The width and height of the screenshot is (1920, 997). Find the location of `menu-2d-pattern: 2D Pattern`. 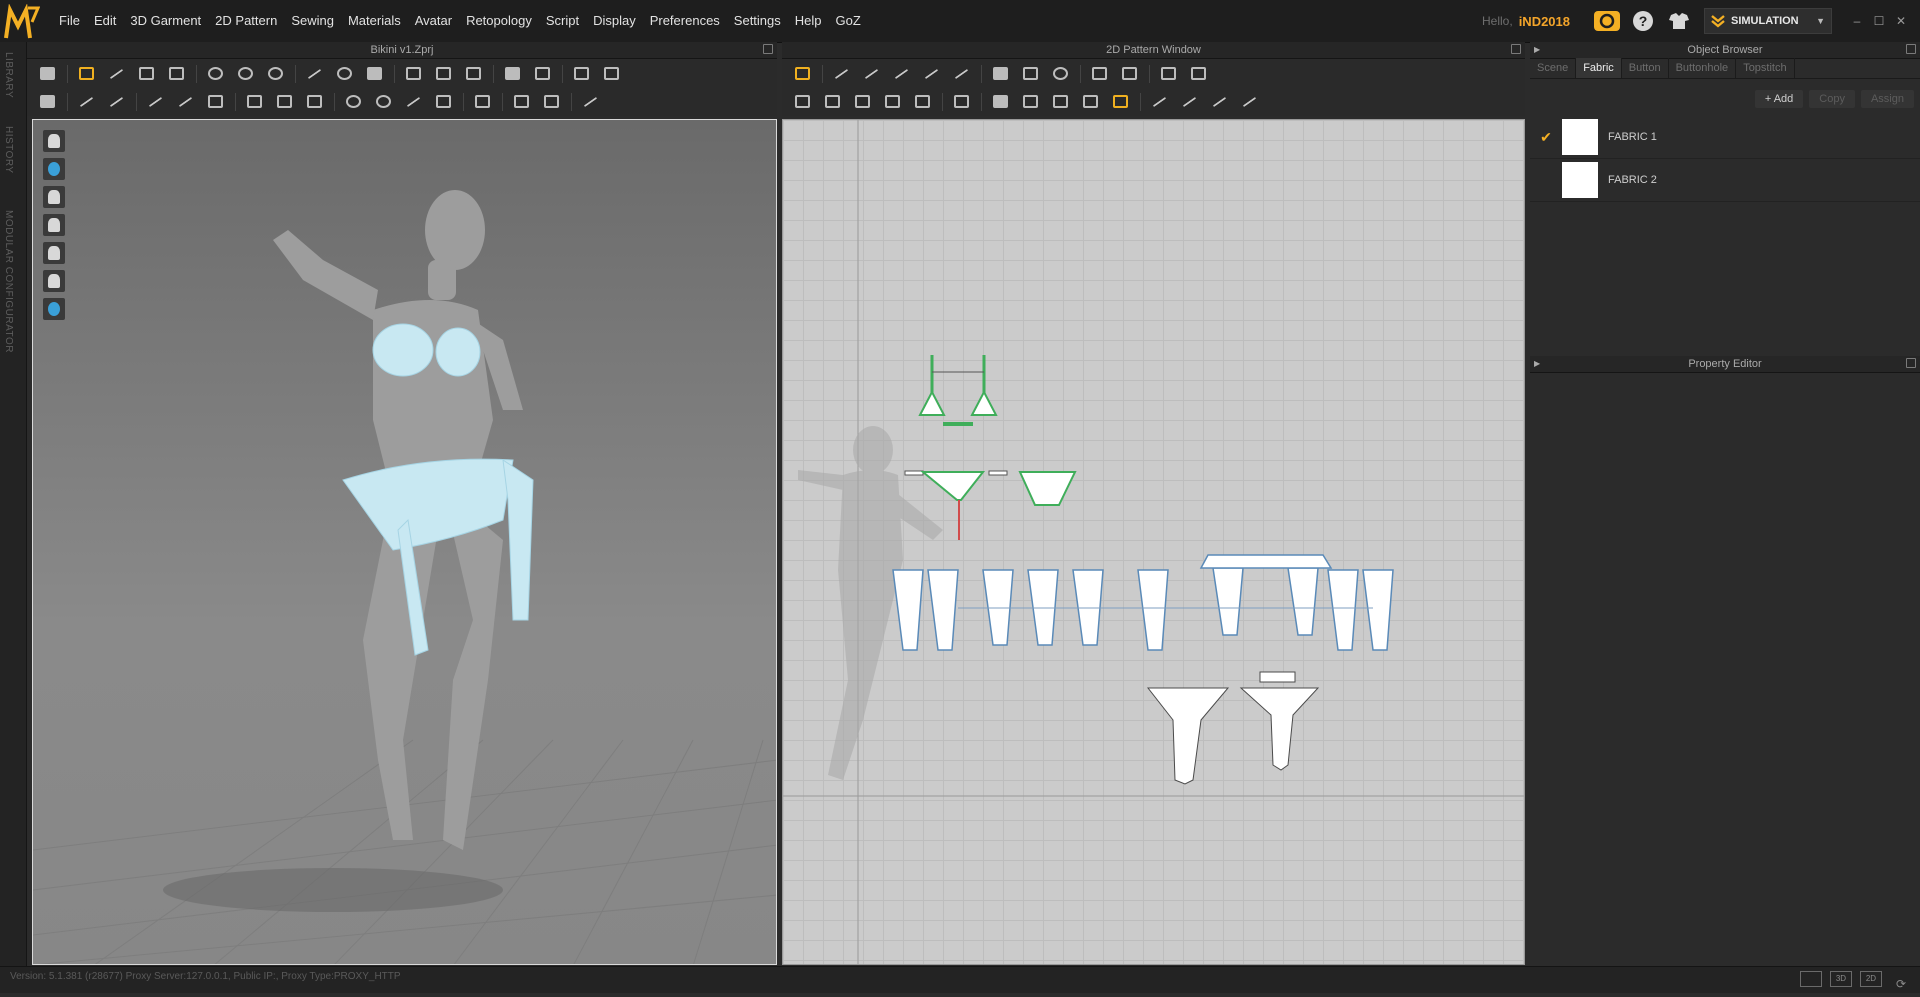

menu-2d-pattern: 2D Pattern is located at coordinates (246, 21).